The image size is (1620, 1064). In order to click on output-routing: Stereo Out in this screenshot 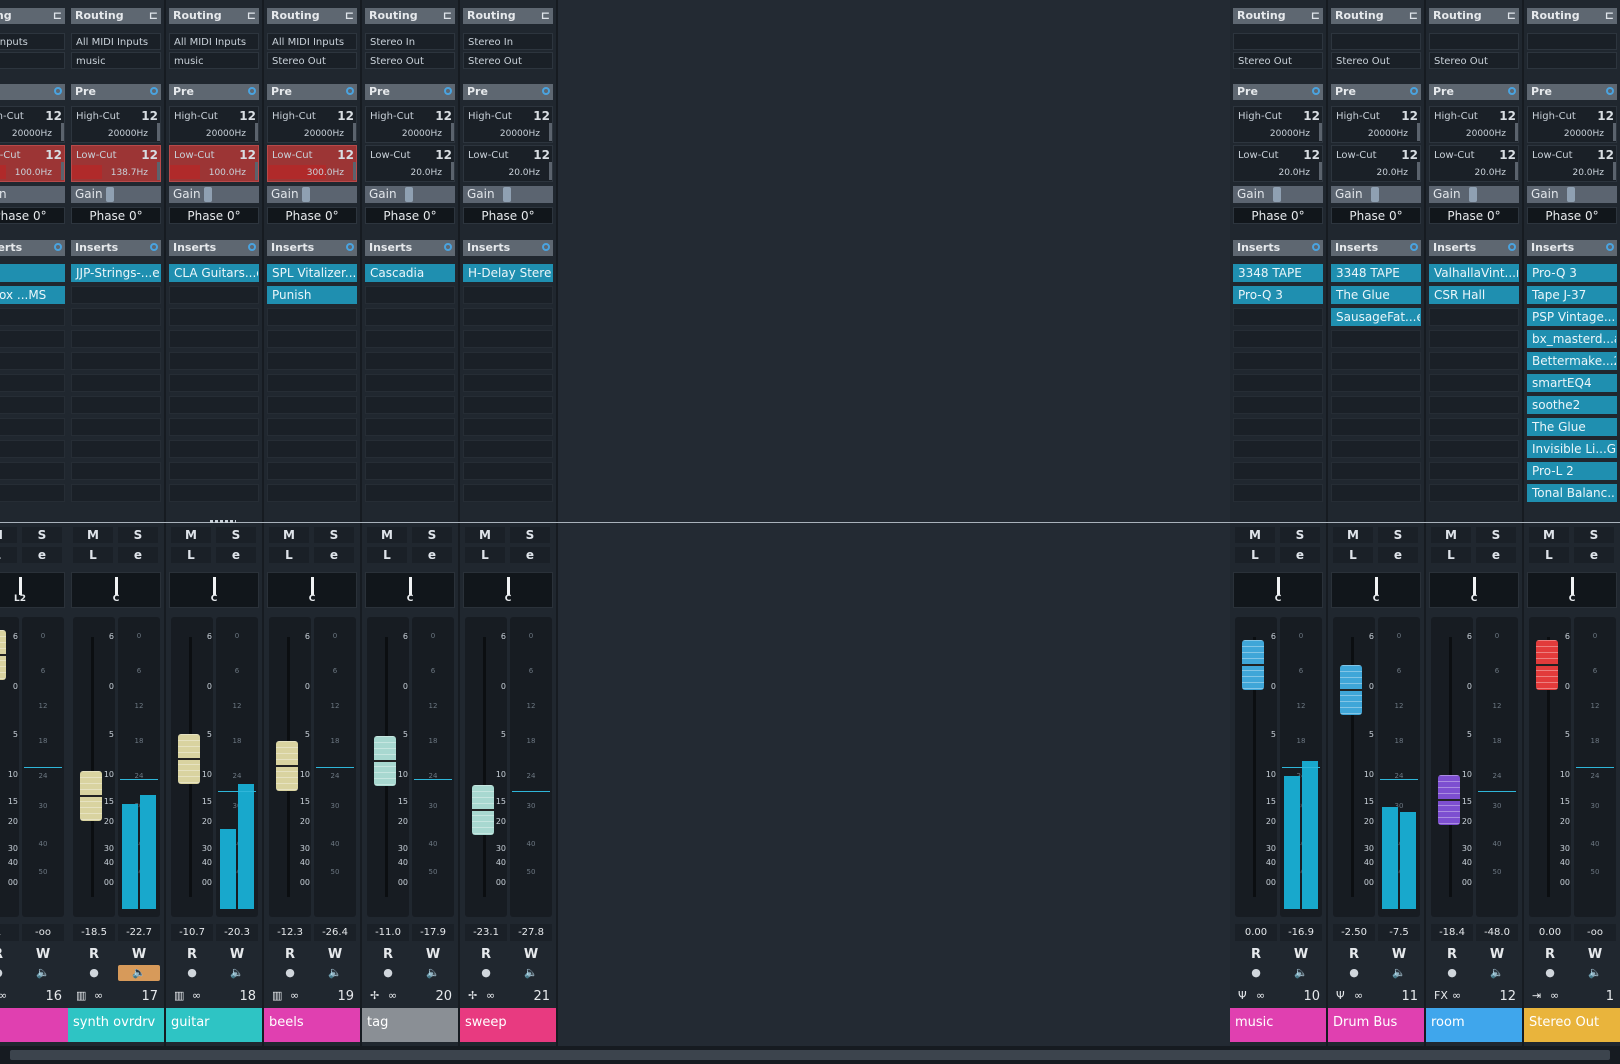, I will do `click(410, 60)`.